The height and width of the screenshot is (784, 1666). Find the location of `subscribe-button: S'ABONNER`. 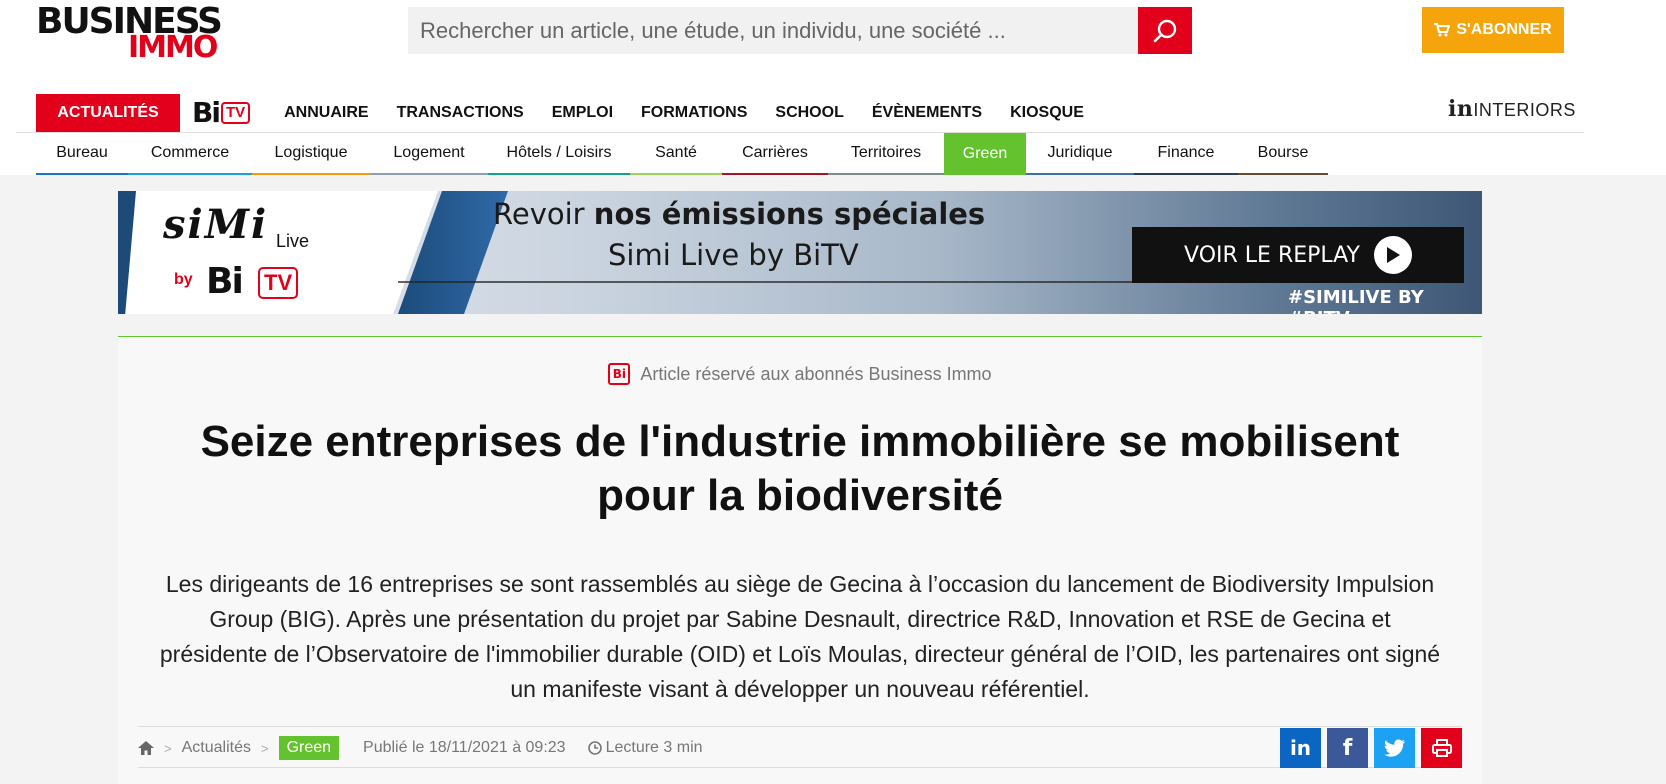

subscribe-button: S'ABONNER is located at coordinates (1493, 30).